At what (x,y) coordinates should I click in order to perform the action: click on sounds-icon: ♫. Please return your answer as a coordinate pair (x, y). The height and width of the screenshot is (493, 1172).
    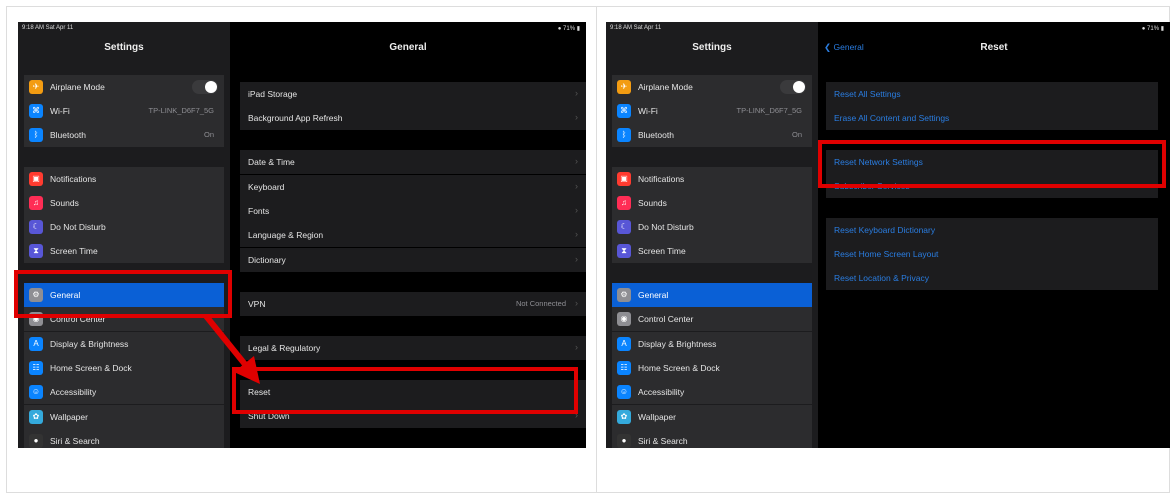
    Looking at the image, I should click on (624, 203).